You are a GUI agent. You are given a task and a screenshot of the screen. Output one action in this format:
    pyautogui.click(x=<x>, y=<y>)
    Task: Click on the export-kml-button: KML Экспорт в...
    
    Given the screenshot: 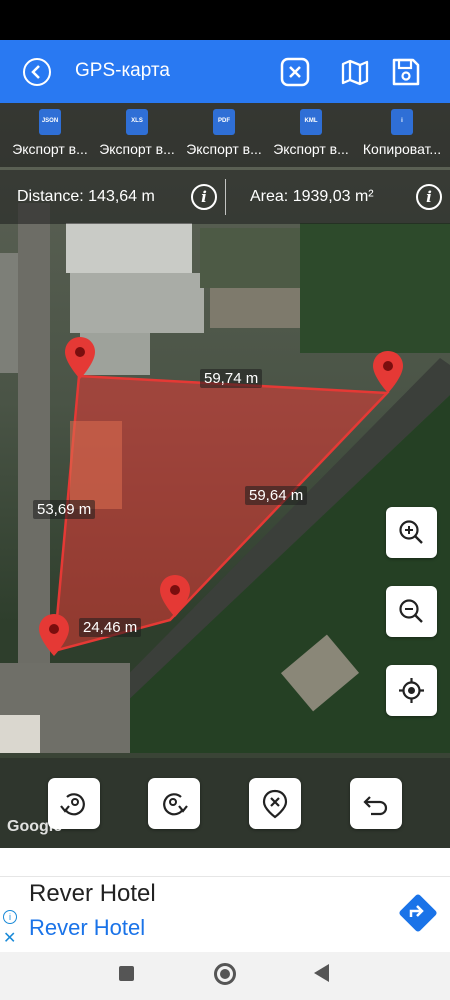 What is the action you would take?
    pyautogui.click(x=311, y=138)
    